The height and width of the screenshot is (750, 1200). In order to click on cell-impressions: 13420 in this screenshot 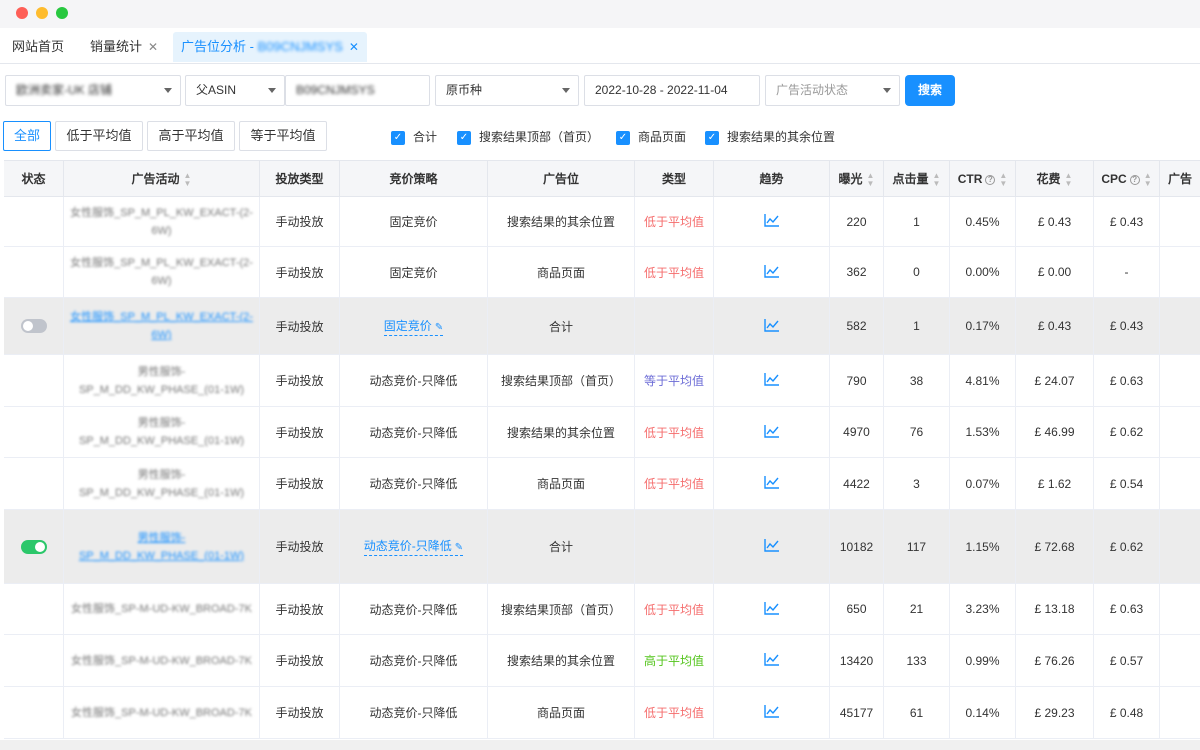, I will do `click(857, 660)`.